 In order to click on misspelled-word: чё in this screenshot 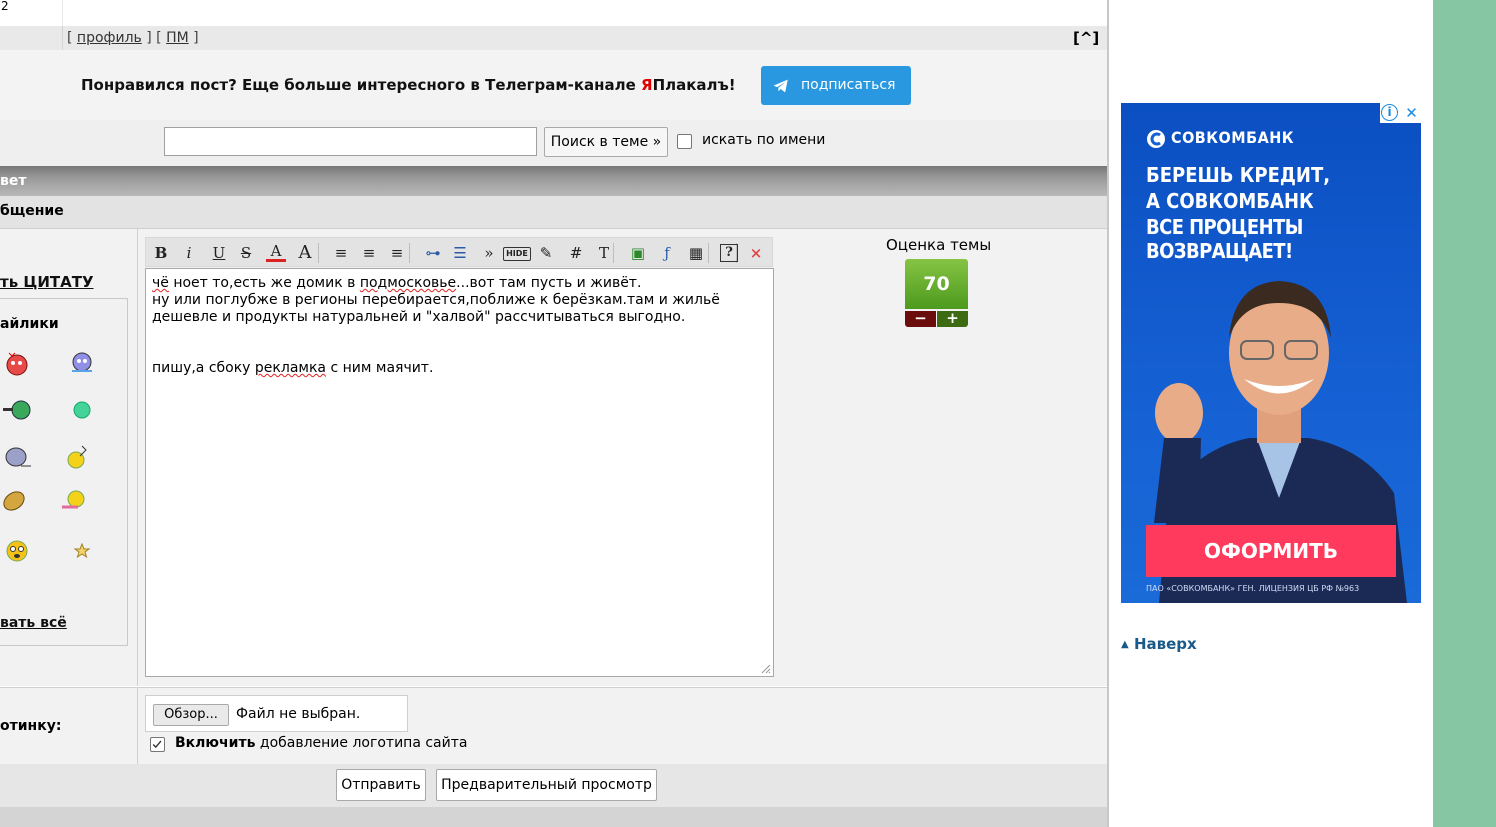, I will do `click(160, 283)`.